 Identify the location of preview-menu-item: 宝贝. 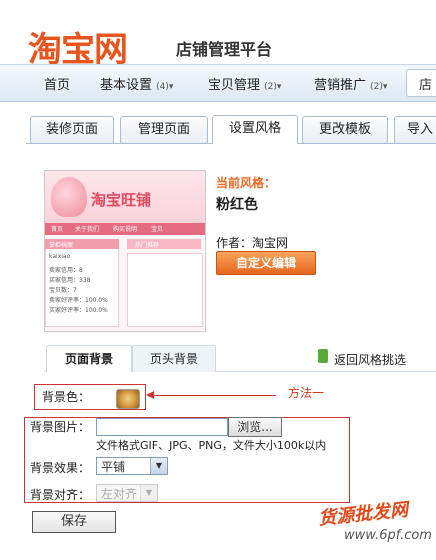
(157, 229).